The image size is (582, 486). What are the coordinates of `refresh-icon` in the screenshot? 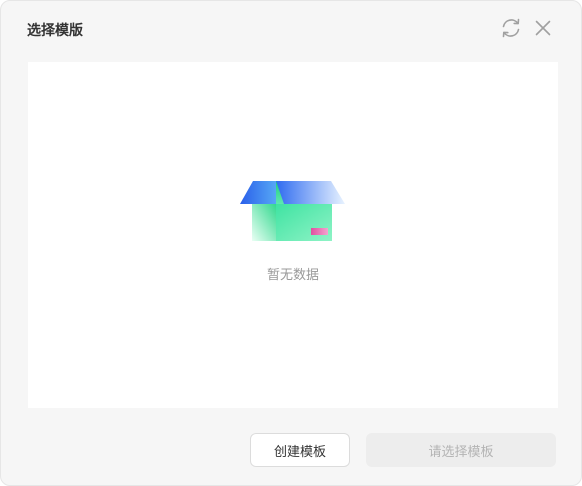 It's located at (511, 28).